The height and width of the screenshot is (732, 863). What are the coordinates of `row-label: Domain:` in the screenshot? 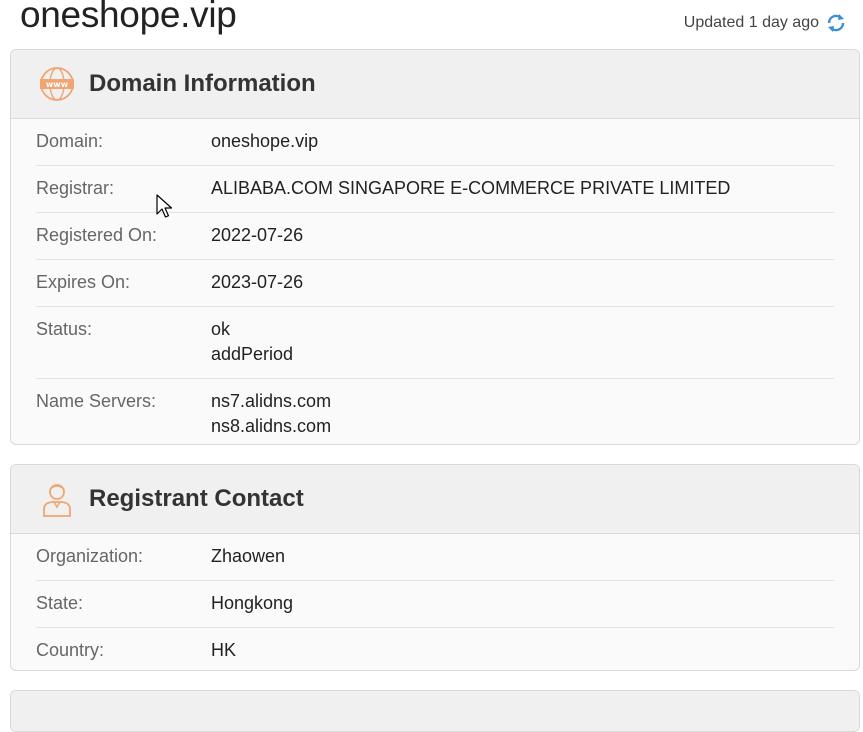 It's located at (70, 141).